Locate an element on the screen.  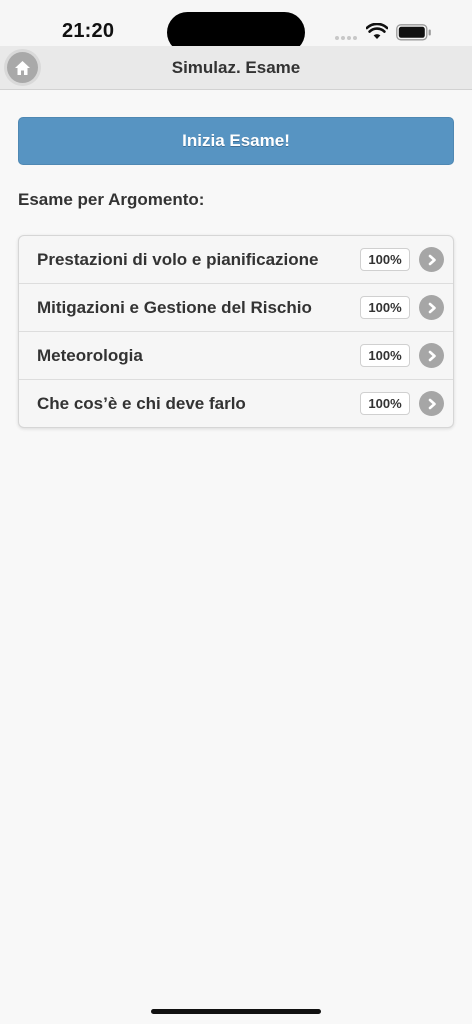
home-icon is located at coordinates (22, 67).